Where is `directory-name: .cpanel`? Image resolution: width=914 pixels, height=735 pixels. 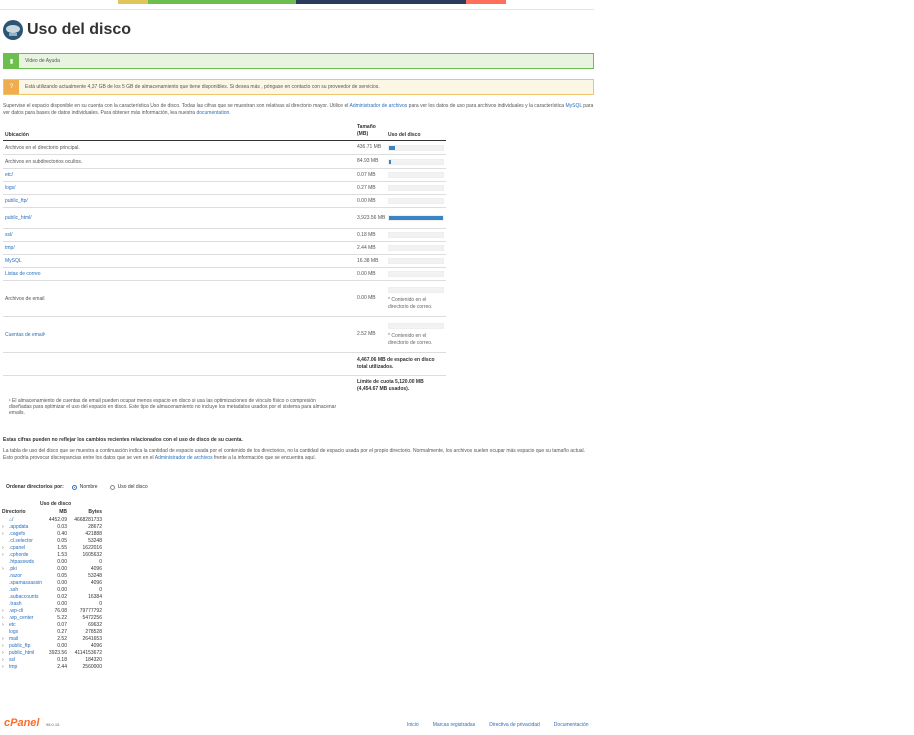
directory-name: .cpanel is located at coordinates (28, 548).